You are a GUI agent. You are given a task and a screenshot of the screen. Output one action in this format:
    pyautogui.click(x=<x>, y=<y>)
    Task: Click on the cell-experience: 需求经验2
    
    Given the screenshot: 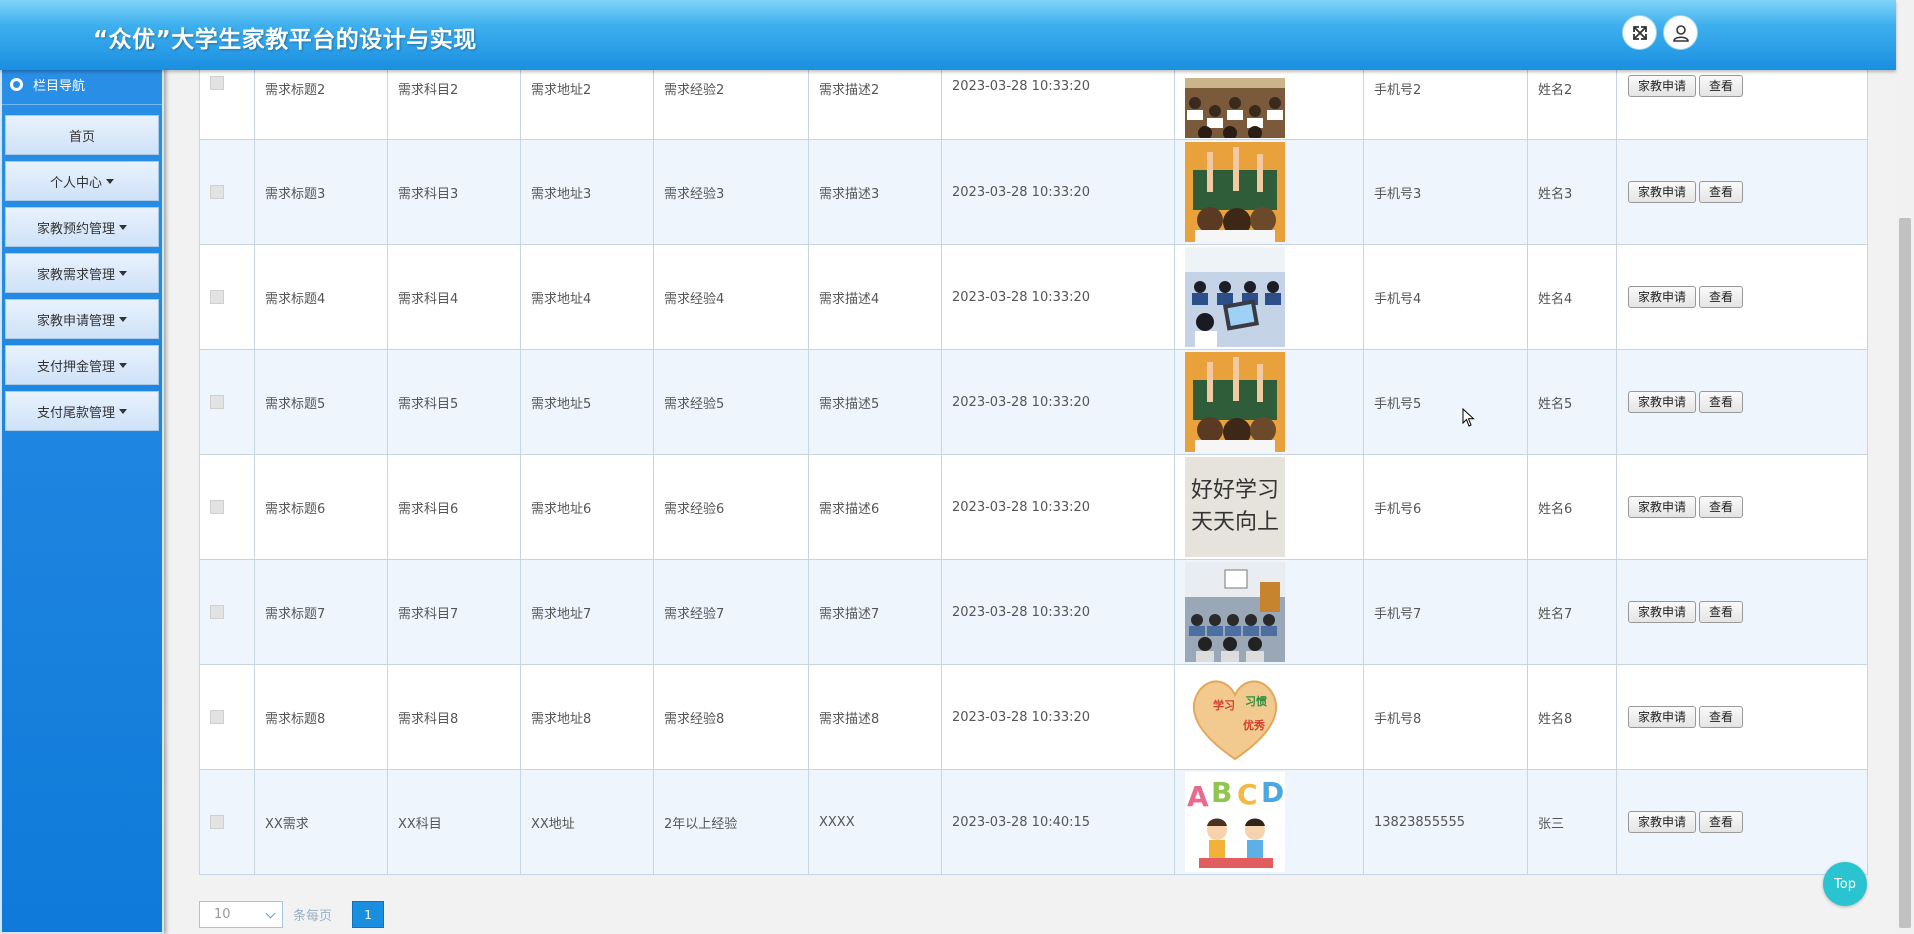 What is the action you would take?
    pyautogui.click(x=731, y=100)
    